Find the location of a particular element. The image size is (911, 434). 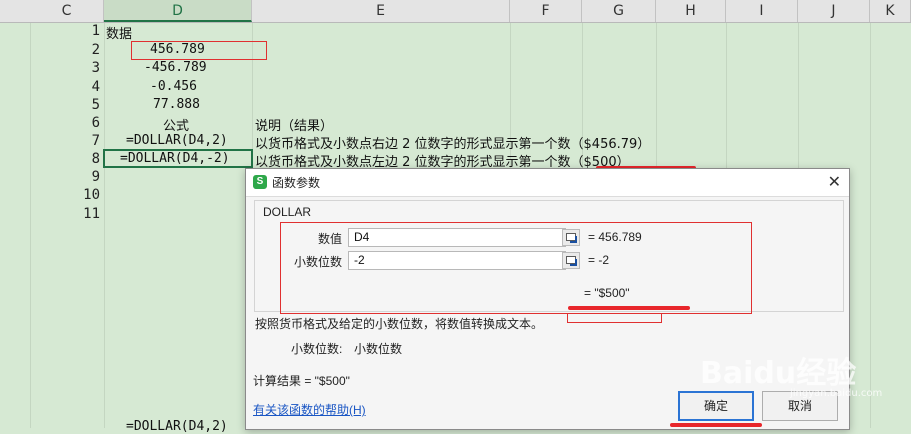

baidu-jingyan-watermark: Baidu经验 is located at coordinates (778, 373).